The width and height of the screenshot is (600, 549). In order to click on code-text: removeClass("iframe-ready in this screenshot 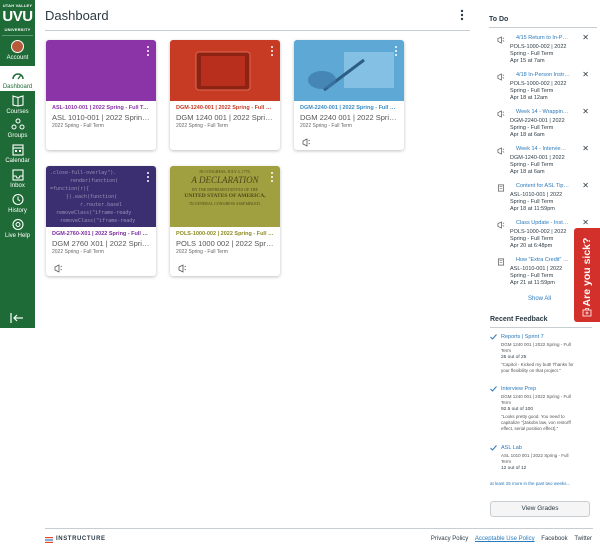, I will do `click(94, 213)`.